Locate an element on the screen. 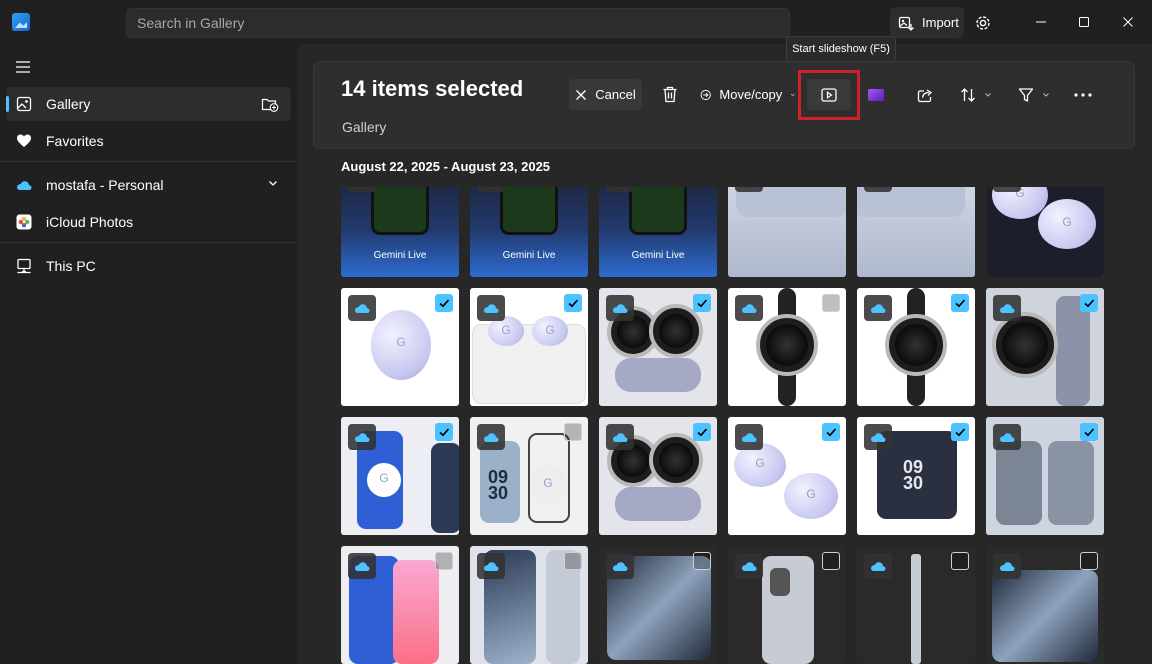 The image size is (1152, 664). settings-button is located at coordinates (983, 23).